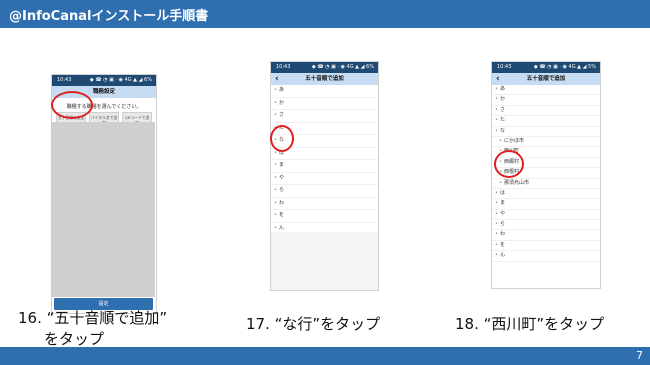  What do you see at coordinates (546, 256) in the screenshot?
I see `list-item: • ん` at bounding box center [546, 256].